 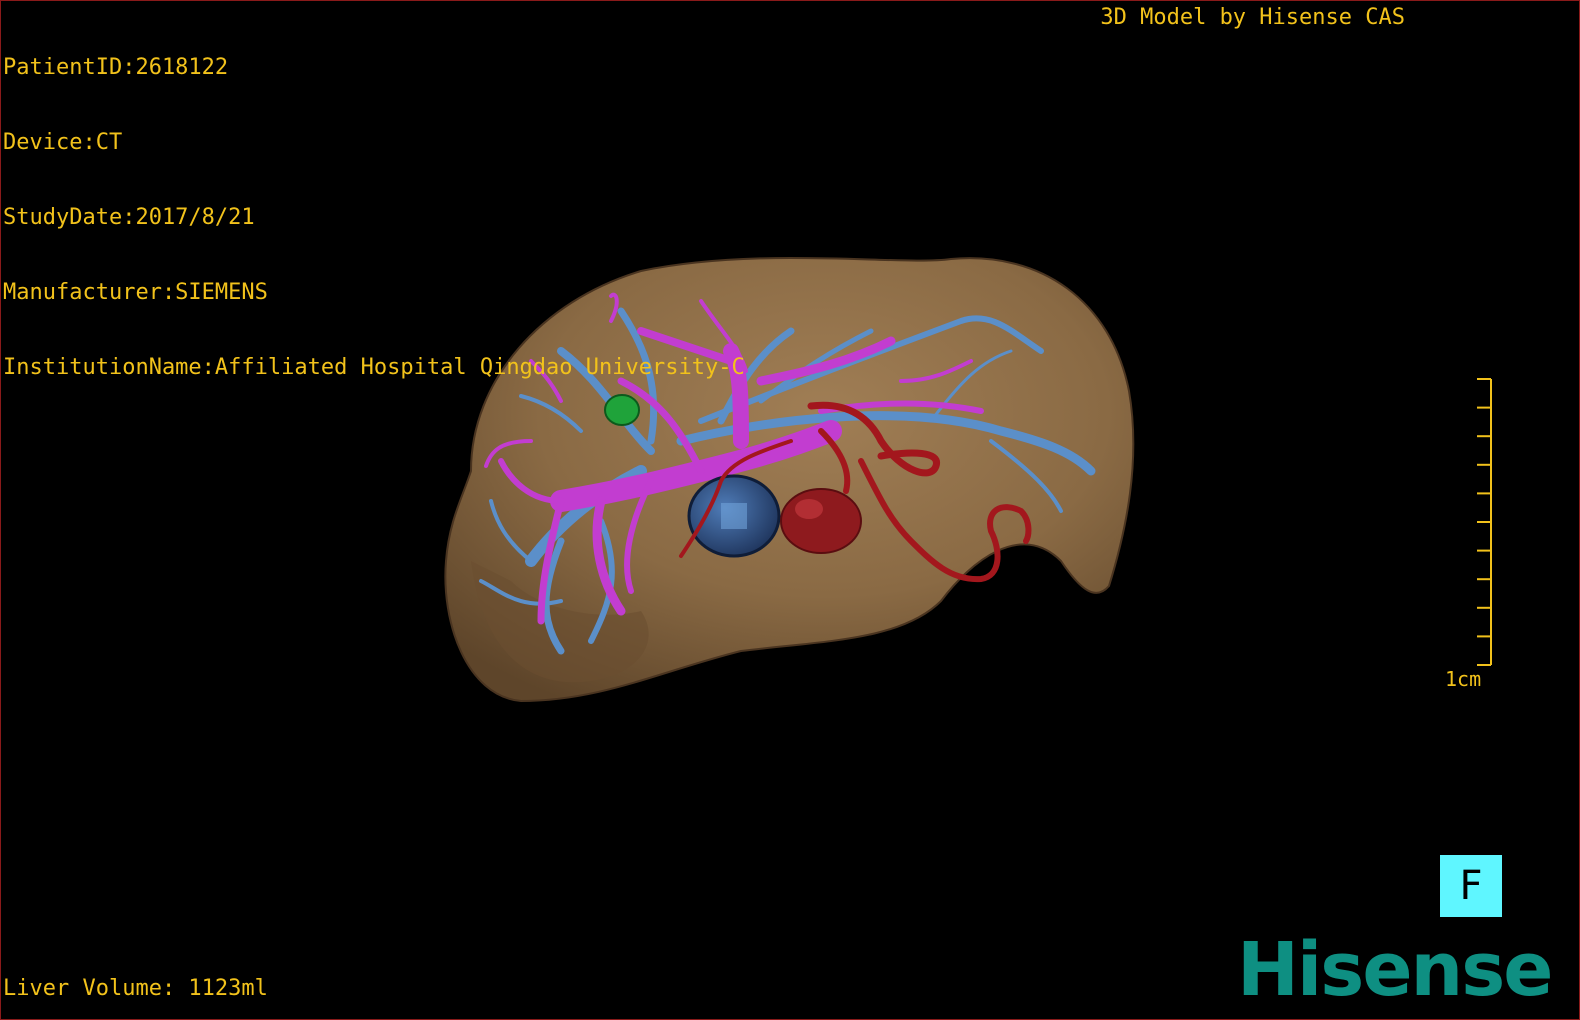 I want to click on manufacturer-text: Manufacturer:SIEMENS, so click(x=135, y=292).